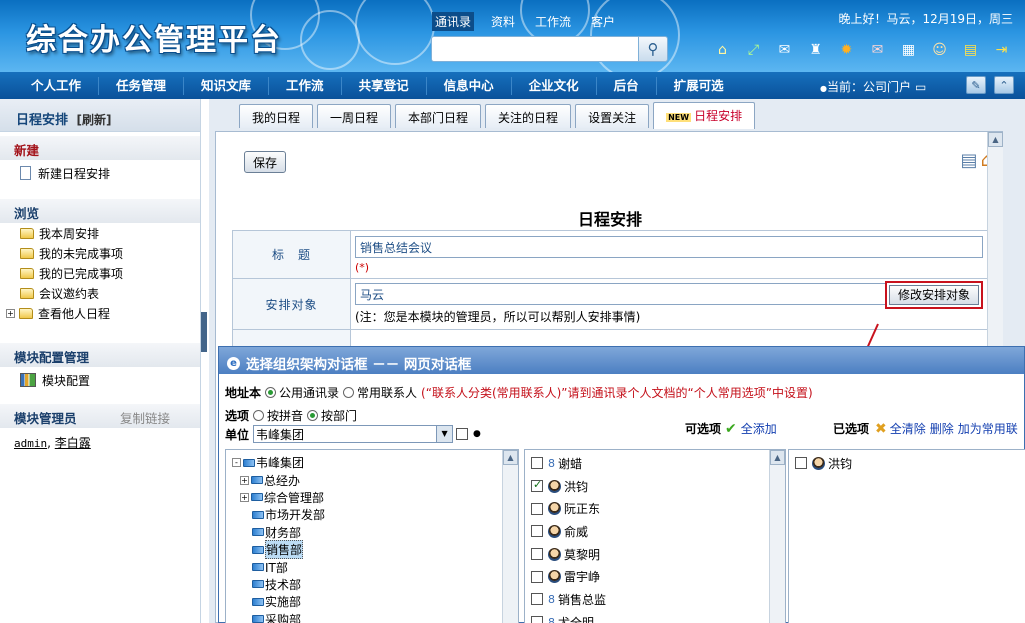  Describe the element at coordinates (846, 50) in the screenshot. I see `sun-icon: ✹` at that location.